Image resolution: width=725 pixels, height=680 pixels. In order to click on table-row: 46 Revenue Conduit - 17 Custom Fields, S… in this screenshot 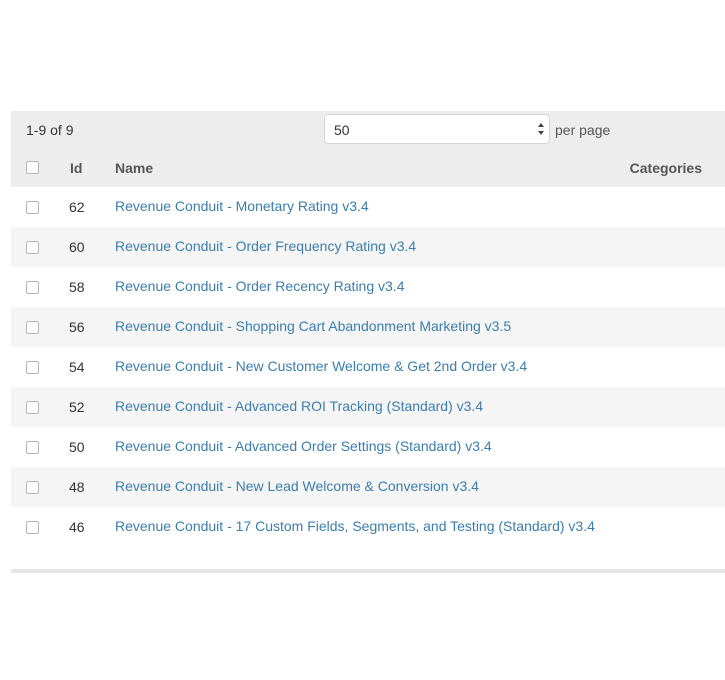, I will do `click(368, 538)`.